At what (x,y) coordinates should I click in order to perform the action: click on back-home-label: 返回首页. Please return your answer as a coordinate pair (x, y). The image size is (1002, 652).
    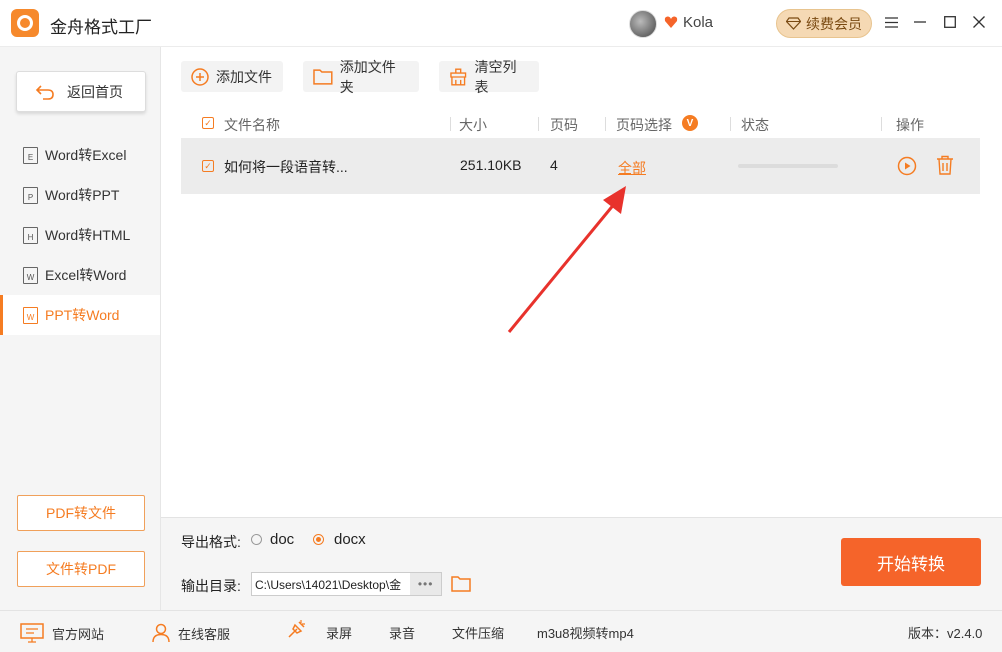
    Looking at the image, I should click on (95, 91).